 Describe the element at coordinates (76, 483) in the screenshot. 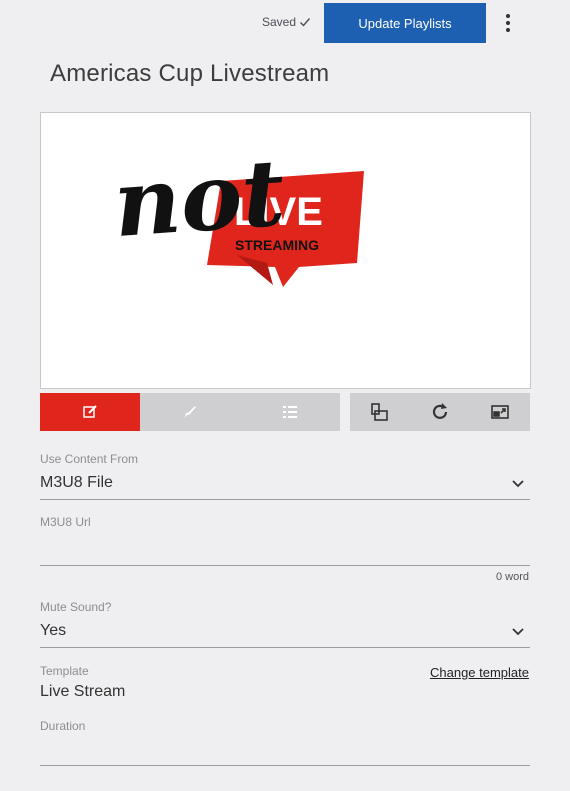

I see `content-source-select: M3U8 File` at that location.